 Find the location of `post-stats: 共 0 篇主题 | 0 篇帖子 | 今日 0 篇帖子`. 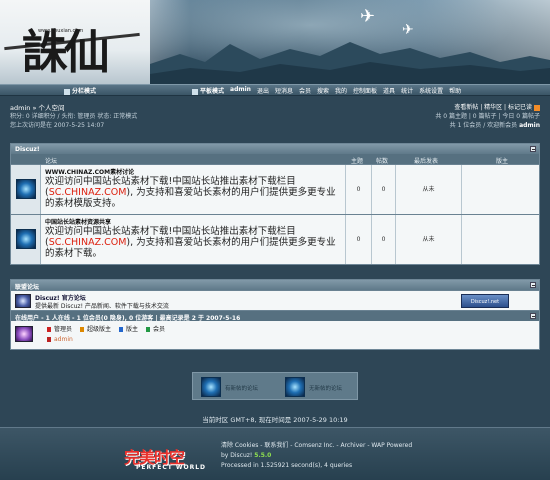

post-stats: 共 0 篇主题 | 0 篇帖子 | 今日 0 篇帖子 is located at coordinates (487, 116).